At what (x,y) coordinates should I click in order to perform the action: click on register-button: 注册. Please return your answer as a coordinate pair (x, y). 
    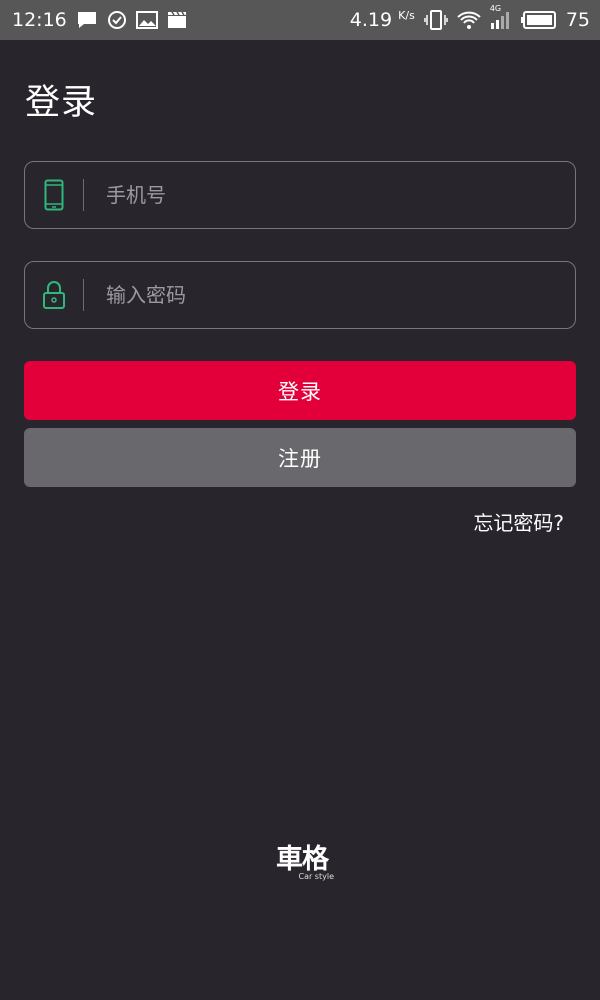
    Looking at the image, I should click on (300, 457).